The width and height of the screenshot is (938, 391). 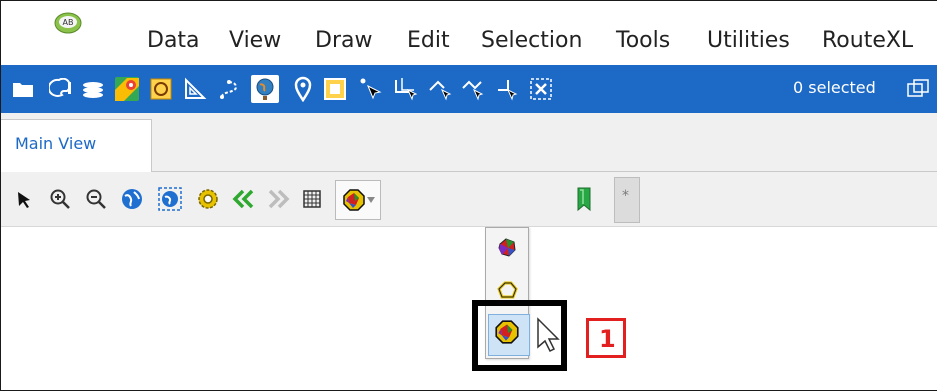 What do you see at coordinates (335, 89) in the screenshot?
I see `polygon-select-icon` at bounding box center [335, 89].